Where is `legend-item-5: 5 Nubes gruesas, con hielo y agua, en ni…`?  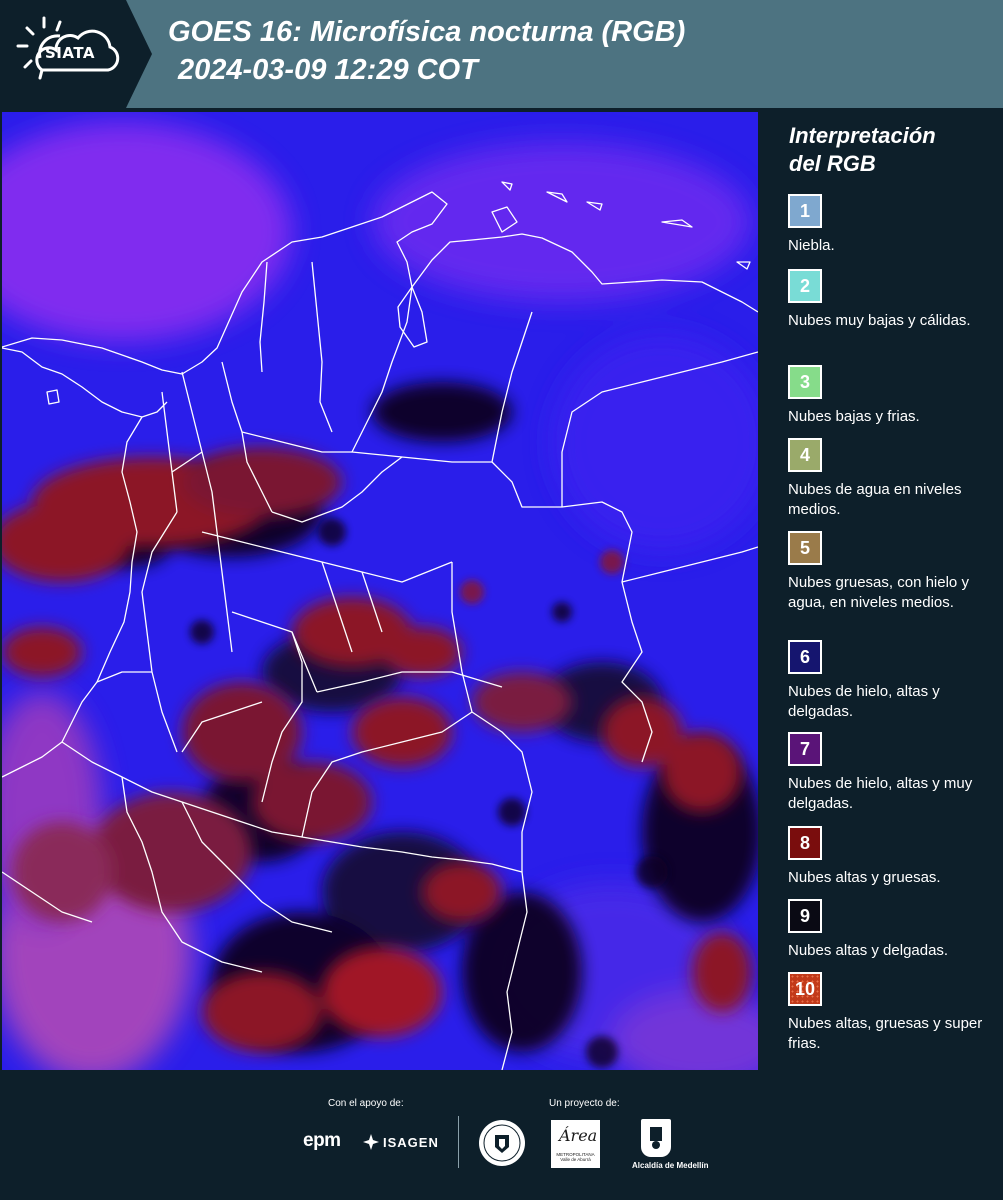
legend-item-5: 5 Nubes gruesas, con hielo y agua, en ni… is located at coordinates (893, 572).